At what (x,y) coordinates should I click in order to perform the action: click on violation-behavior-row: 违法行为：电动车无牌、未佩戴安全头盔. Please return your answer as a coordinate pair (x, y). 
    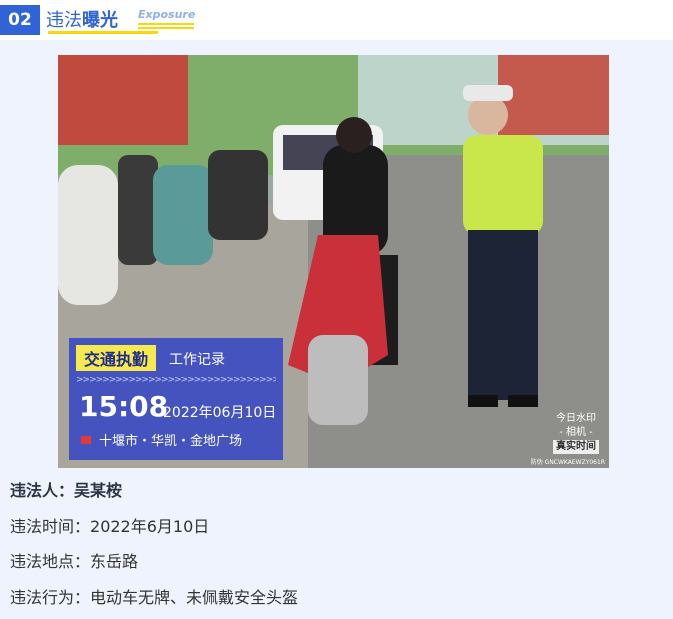
    Looking at the image, I should click on (154, 596).